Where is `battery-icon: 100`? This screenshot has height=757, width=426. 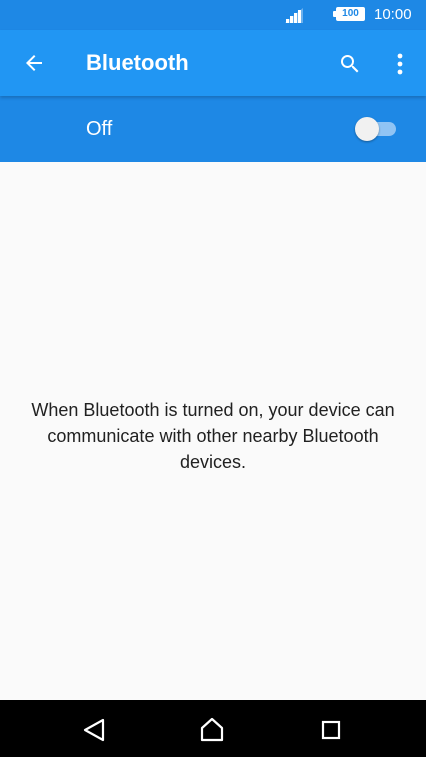 battery-icon: 100 is located at coordinates (350, 15).